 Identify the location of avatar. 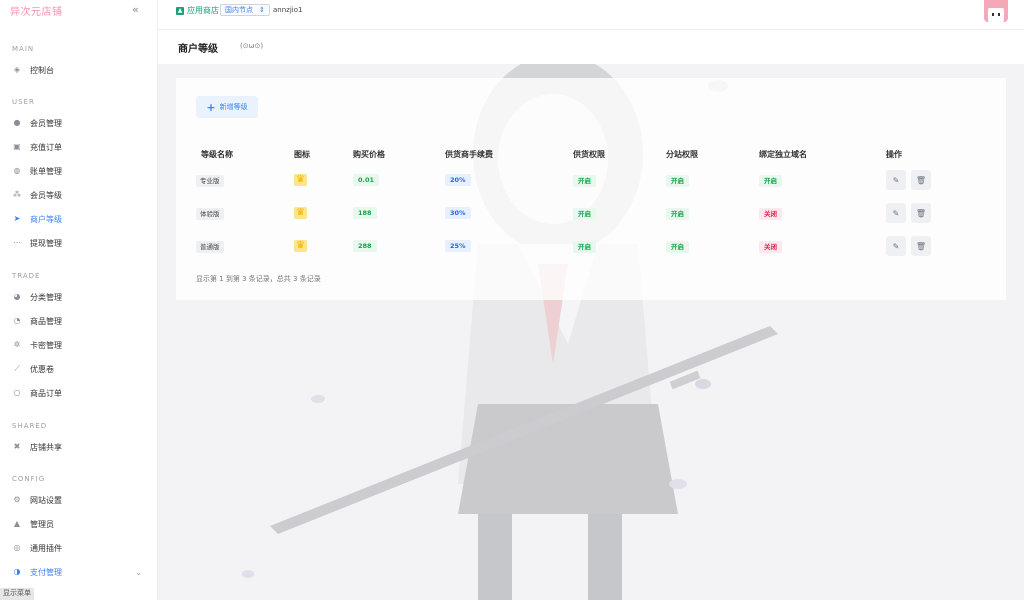
(996, 11).